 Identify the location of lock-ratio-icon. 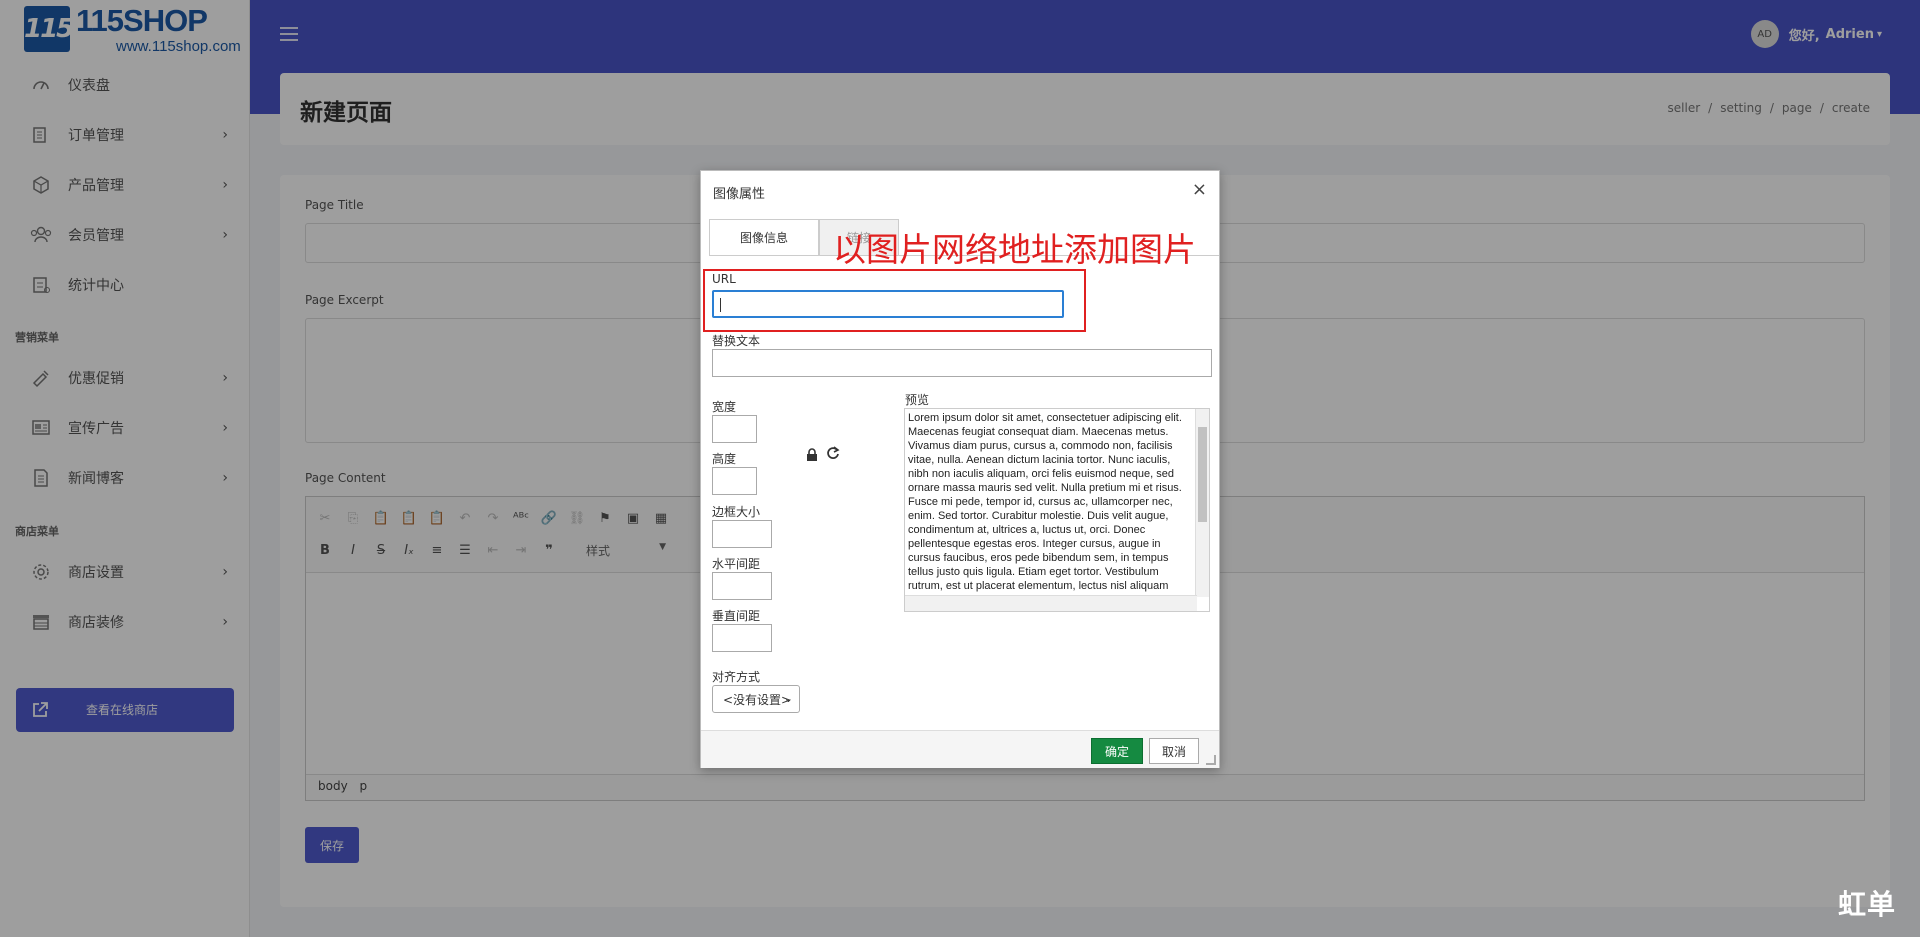
(812, 456).